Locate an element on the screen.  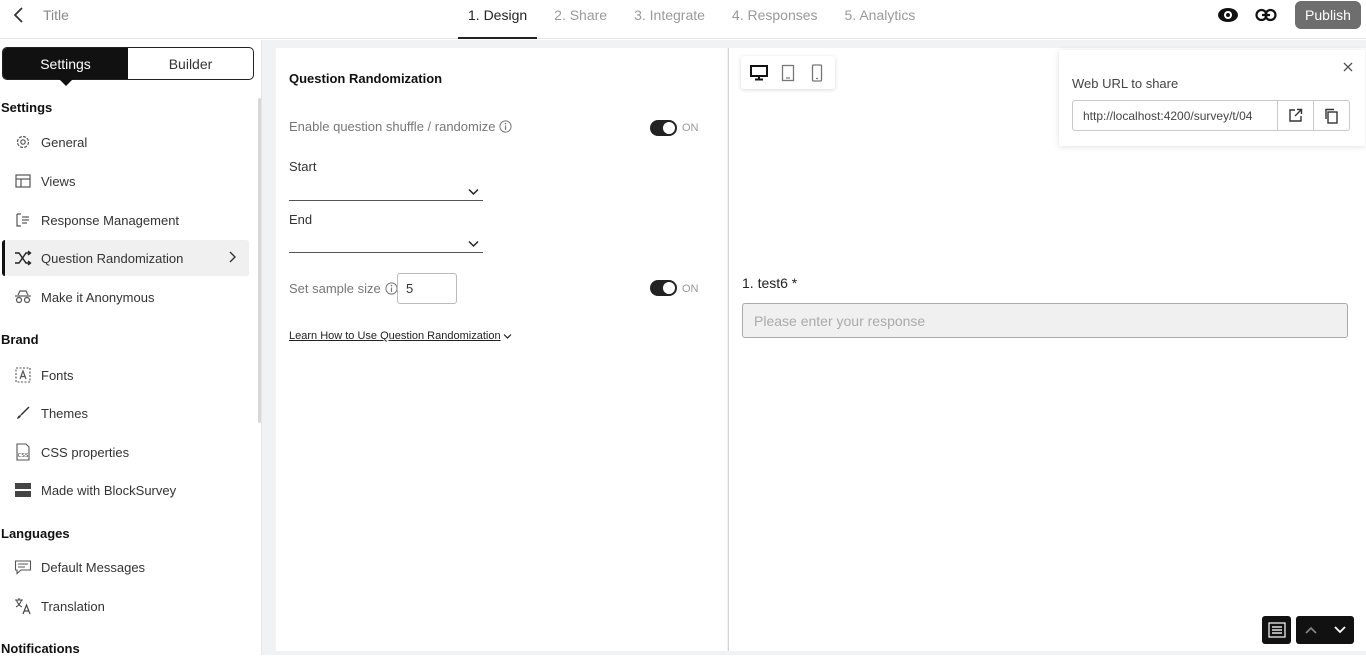
sidebar-item-question-randomization: Question Randomization is located at coordinates (125, 258).